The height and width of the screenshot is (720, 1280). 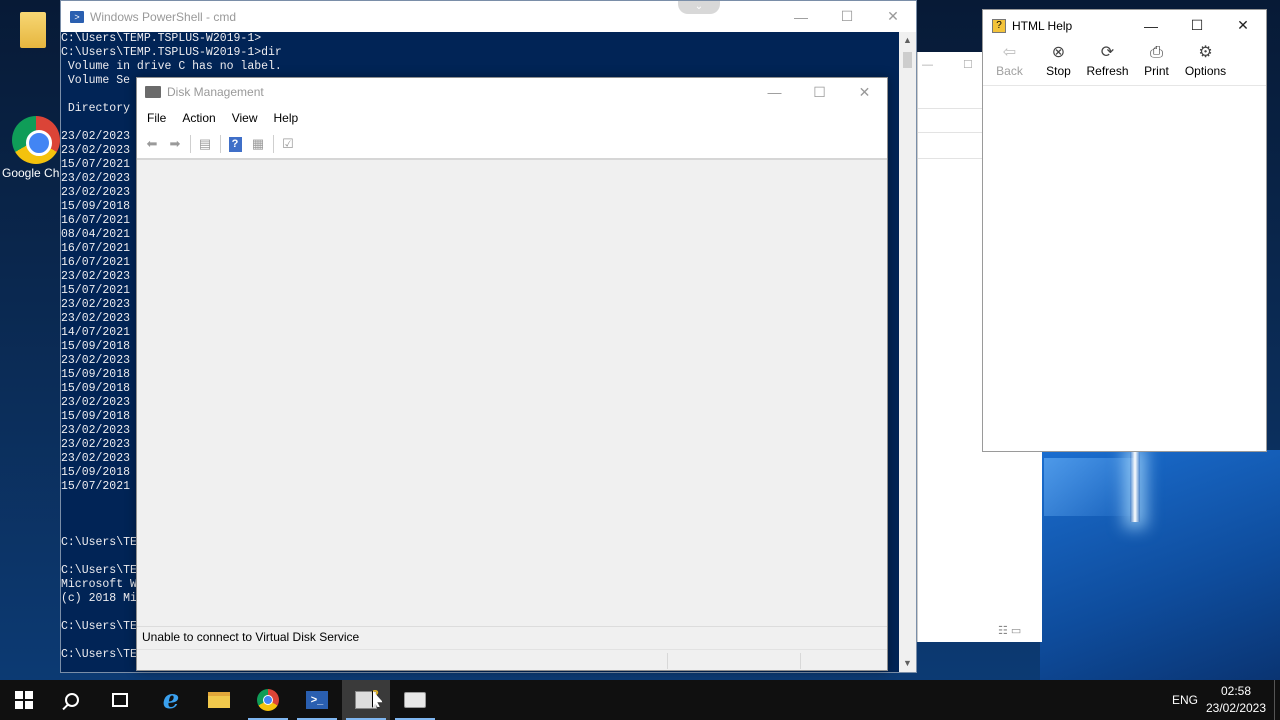 I want to click on scroll-down-arrow-icon: ▼, so click(x=907, y=663).